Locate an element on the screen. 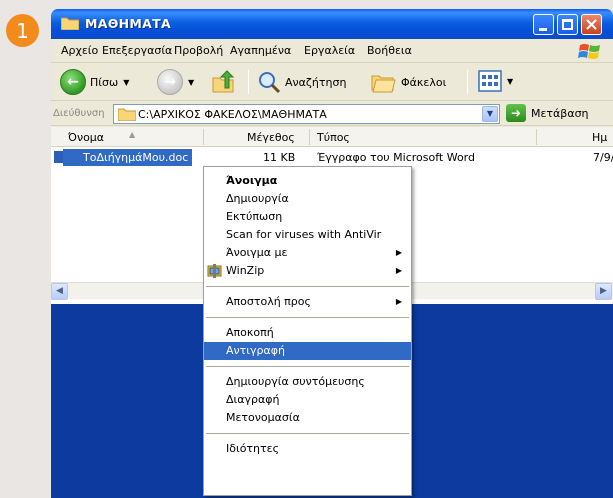 The height and width of the screenshot is (498, 613). menu-item-open-with: Άνοιγμα με ▶ is located at coordinates (307, 253).